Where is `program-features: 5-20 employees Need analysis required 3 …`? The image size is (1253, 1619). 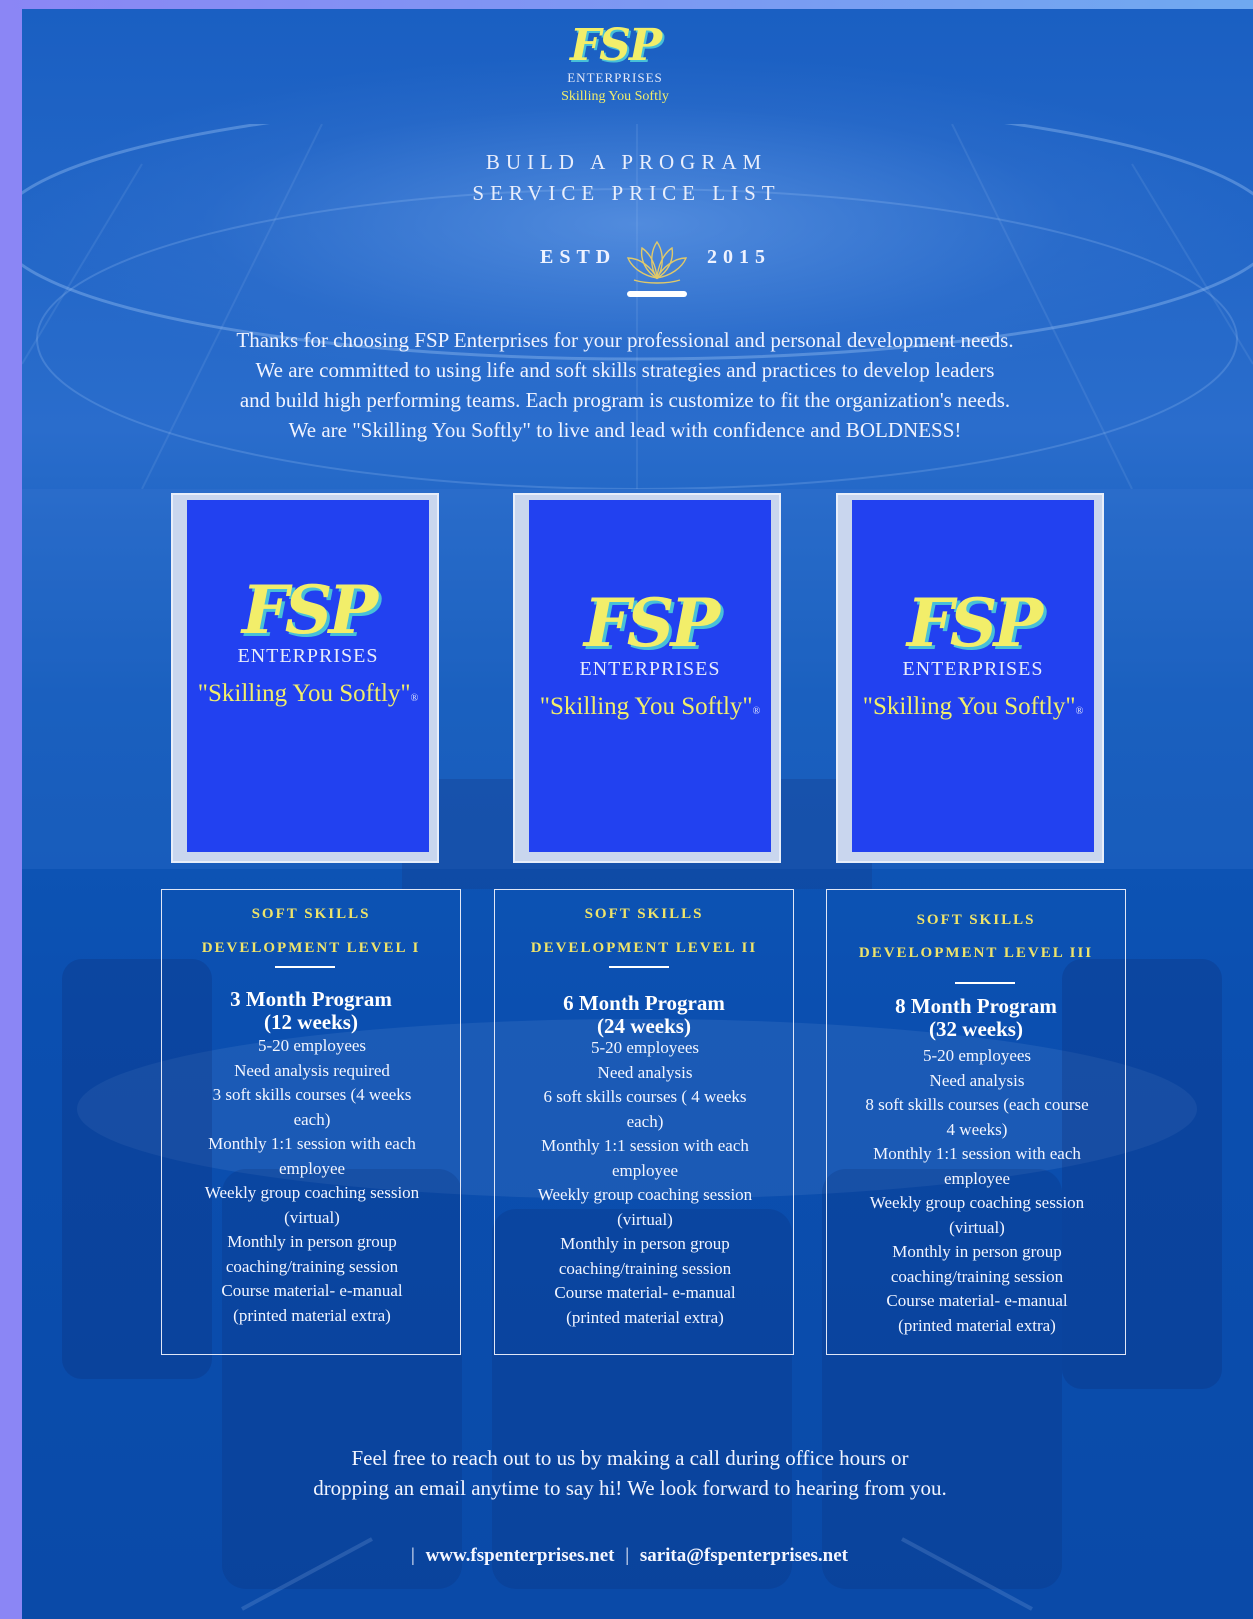 program-features: 5-20 employees Need analysis required 3 … is located at coordinates (312, 1181).